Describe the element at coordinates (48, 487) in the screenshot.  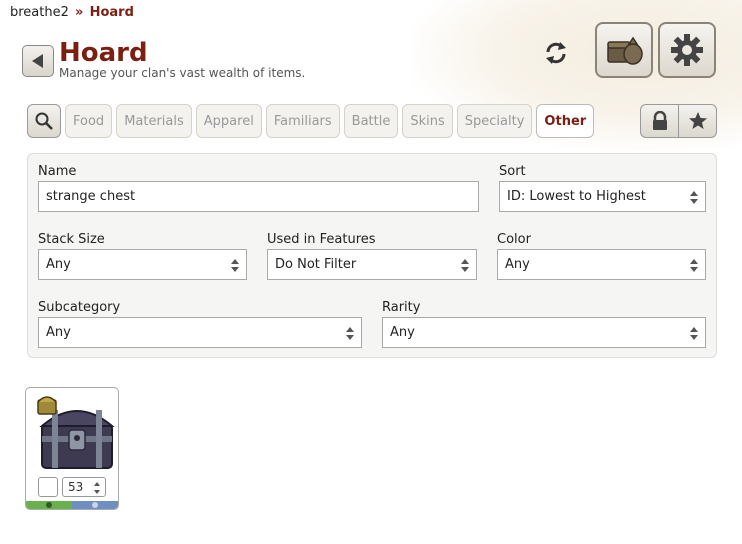
I see `item-select-checkbox` at that location.